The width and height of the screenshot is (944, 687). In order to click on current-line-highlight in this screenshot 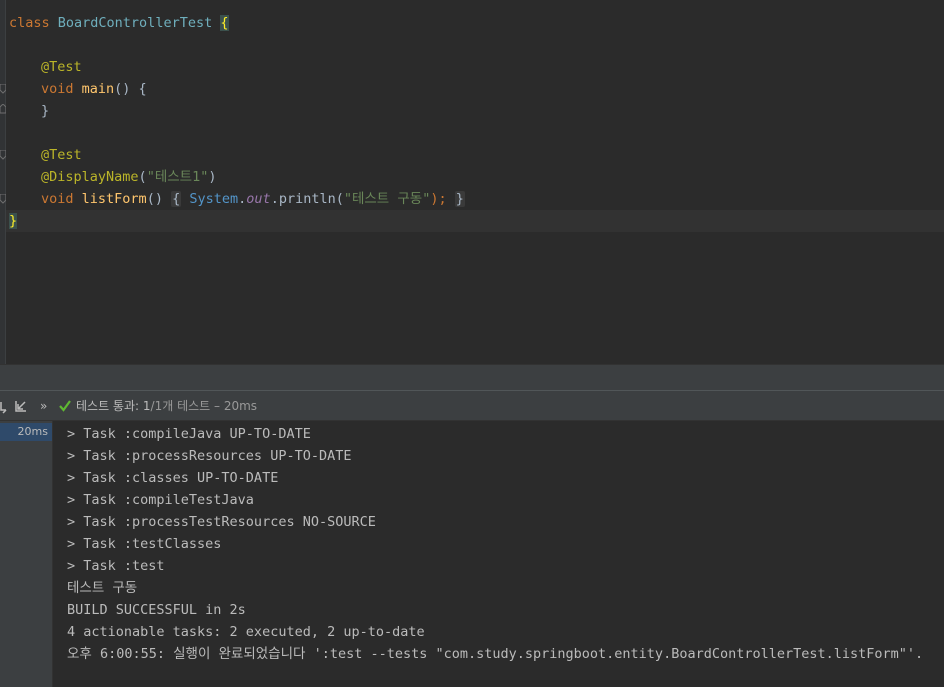, I will do `click(475, 221)`.